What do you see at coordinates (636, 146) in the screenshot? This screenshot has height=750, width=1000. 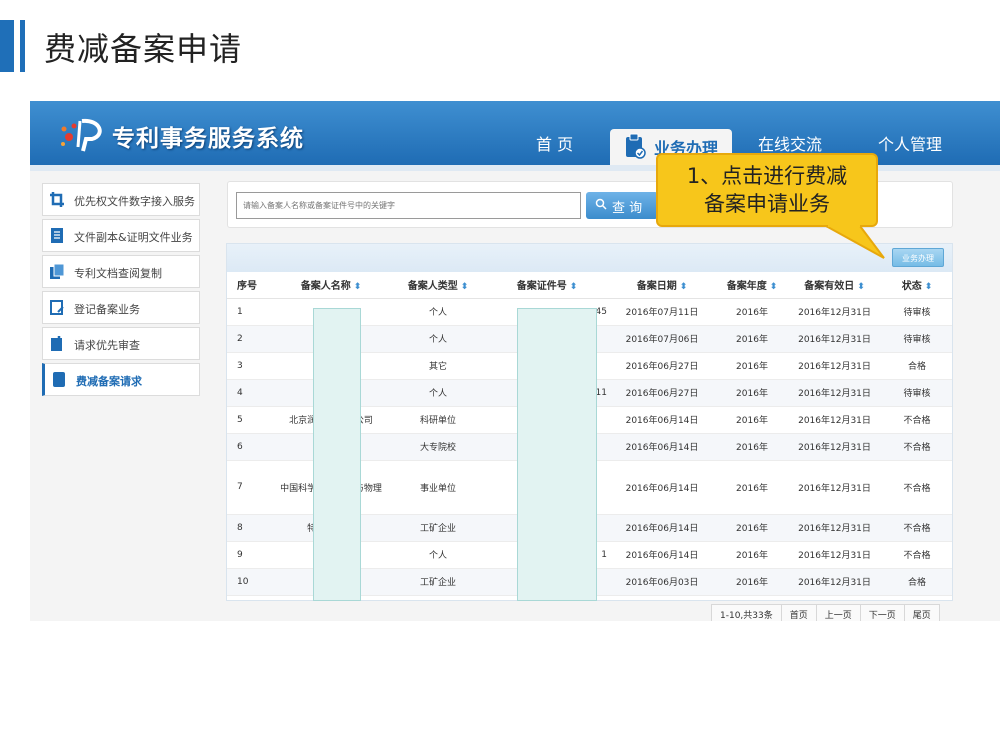 I see `clipboard-icon` at bounding box center [636, 146].